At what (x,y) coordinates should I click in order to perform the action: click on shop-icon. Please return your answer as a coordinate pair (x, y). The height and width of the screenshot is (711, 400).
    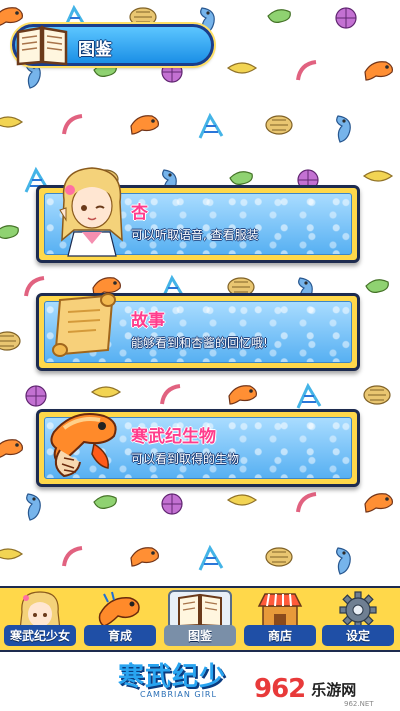
    Looking at the image, I should click on (280, 610).